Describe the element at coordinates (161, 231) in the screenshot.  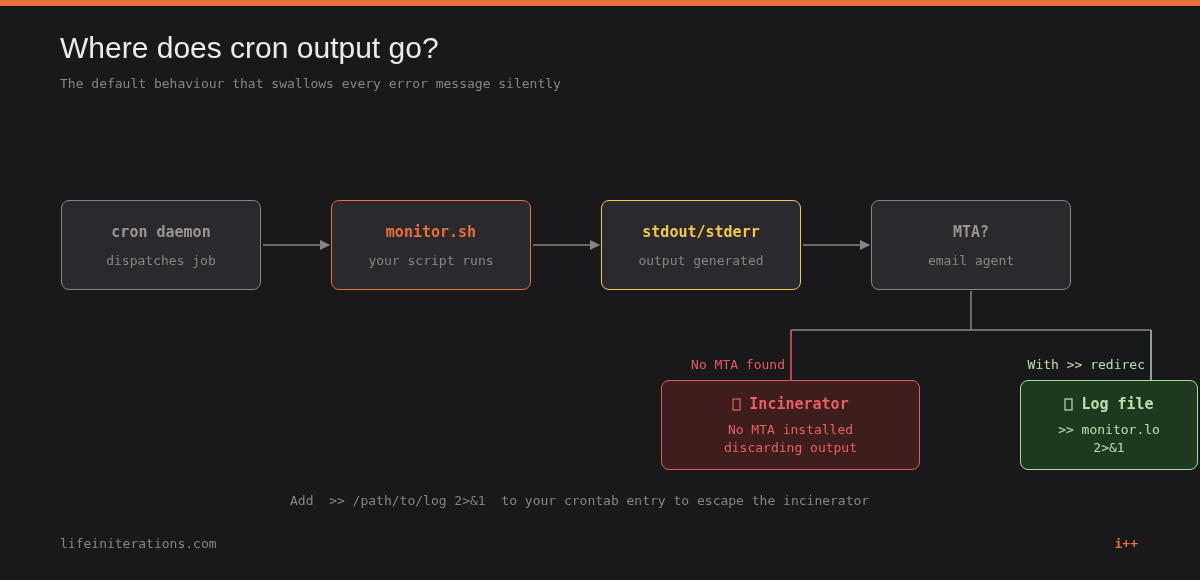
I see `node-title: cron daemon` at that location.